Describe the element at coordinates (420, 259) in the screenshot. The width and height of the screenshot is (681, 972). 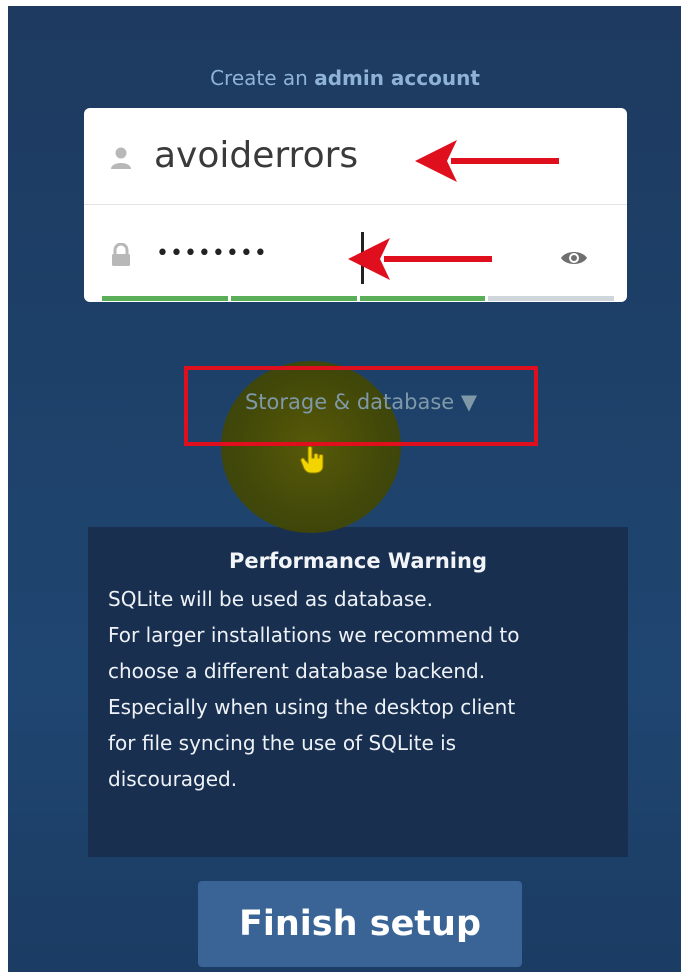
I see `arrow-annotation-password` at that location.